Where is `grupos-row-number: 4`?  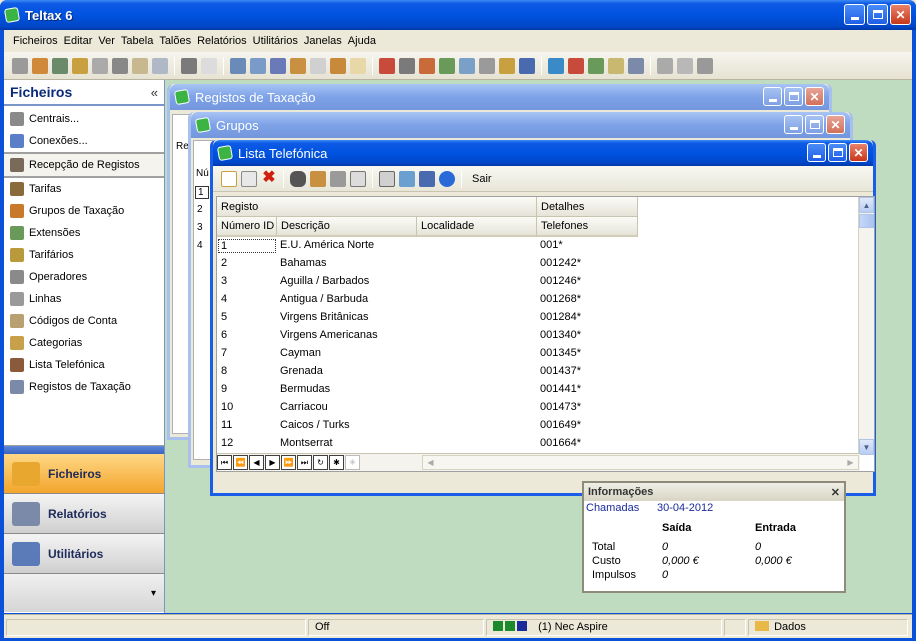 grupos-row-number: 4 is located at coordinates (200, 245).